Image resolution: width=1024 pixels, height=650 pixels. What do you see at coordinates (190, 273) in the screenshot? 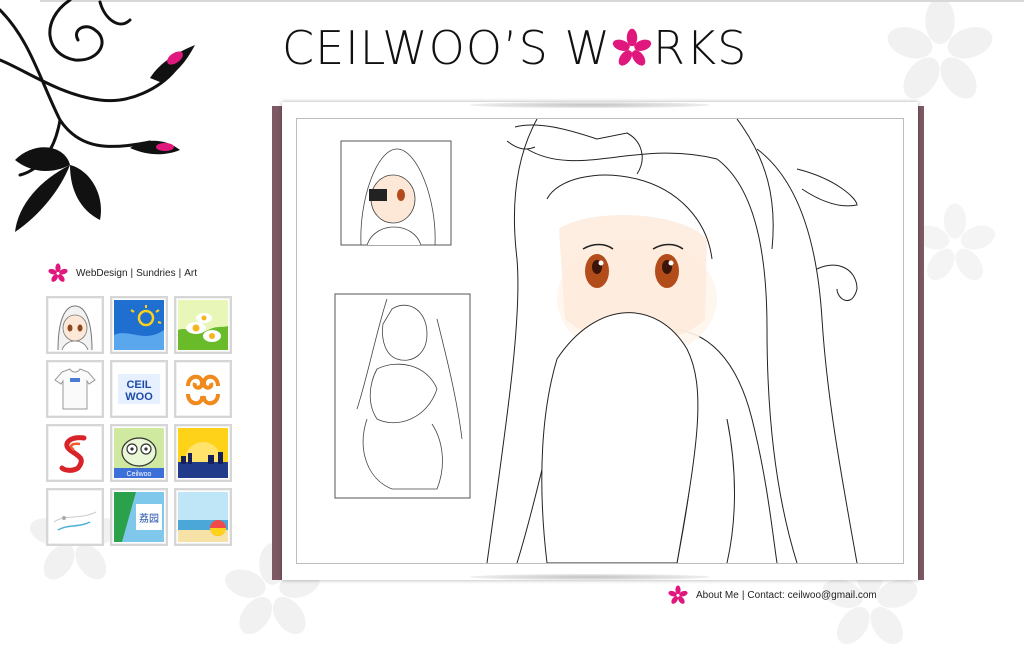
I see `nav-link-art: Art` at bounding box center [190, 273].